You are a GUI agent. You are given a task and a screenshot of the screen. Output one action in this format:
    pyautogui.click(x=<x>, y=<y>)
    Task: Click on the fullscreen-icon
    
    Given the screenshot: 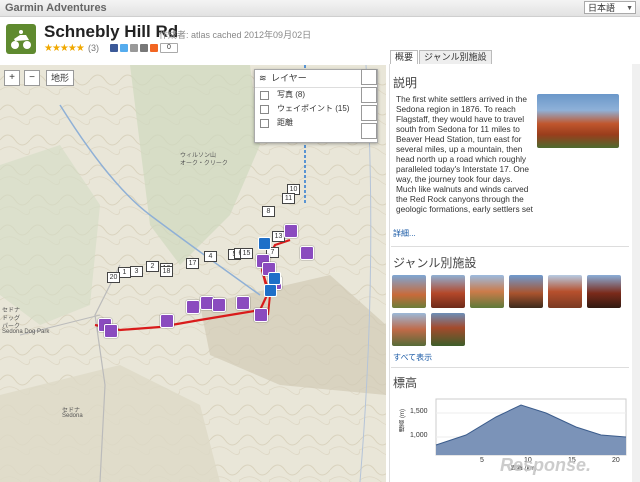 What is the action you would take?
    pyautogui.click(x=369, y=131)
    